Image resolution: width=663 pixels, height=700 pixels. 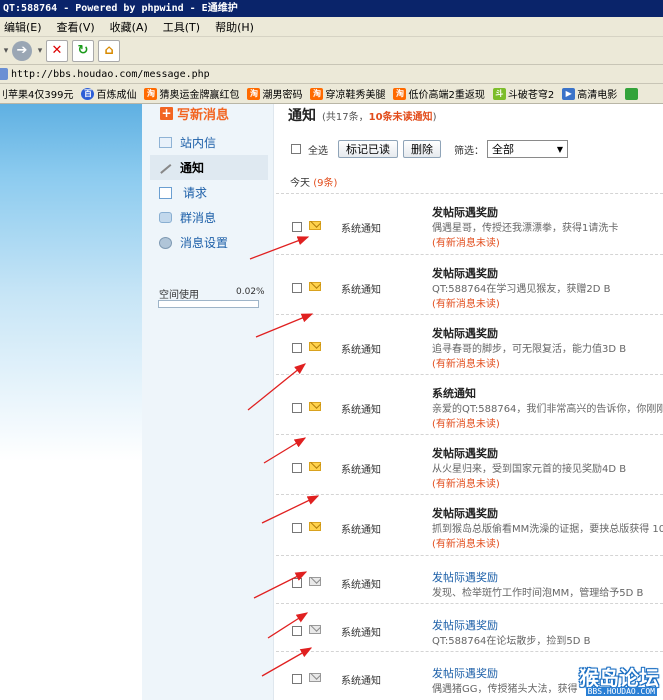 What do you see at coordinates (527, 149) in the screenshot?
I see `filter-select: 全部 ▼` at bounding box center [527, 149].